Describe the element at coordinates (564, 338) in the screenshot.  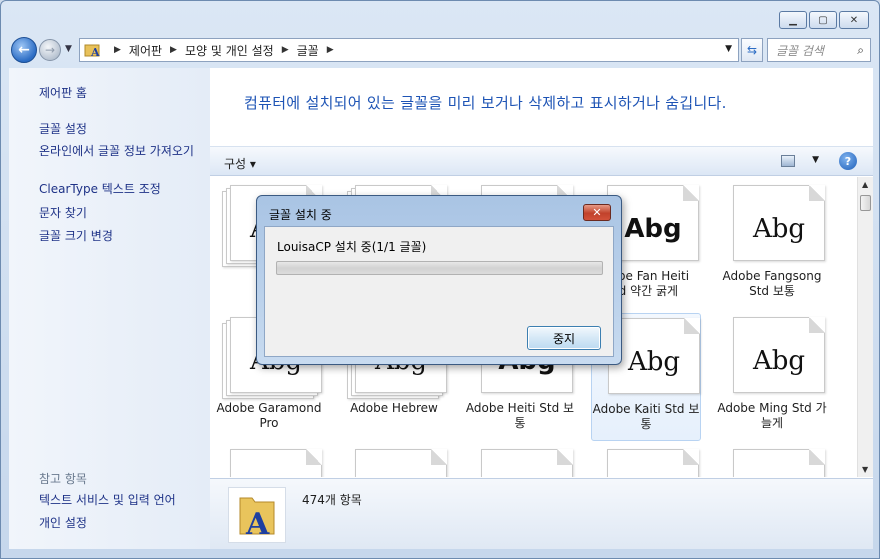
I see `stop-button: 중지` at that location.